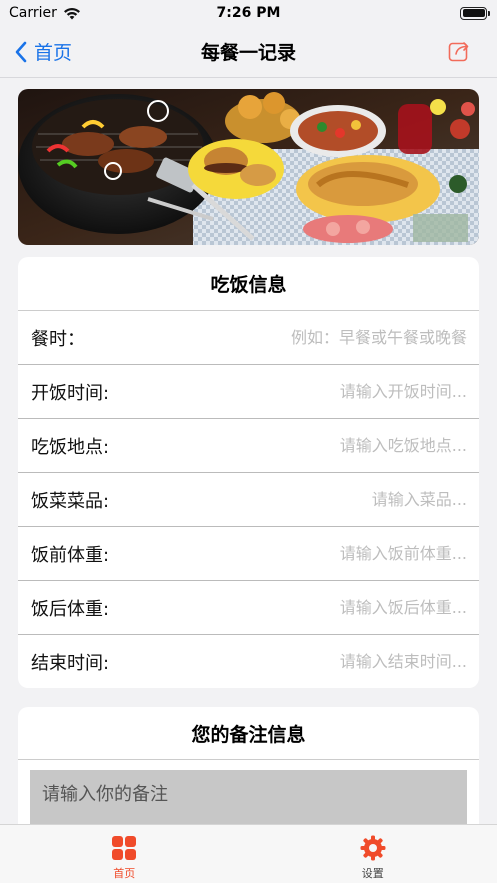 The image size is (497, 883). I want to click on meal-type-label: 餐时：, so click(58, 339).